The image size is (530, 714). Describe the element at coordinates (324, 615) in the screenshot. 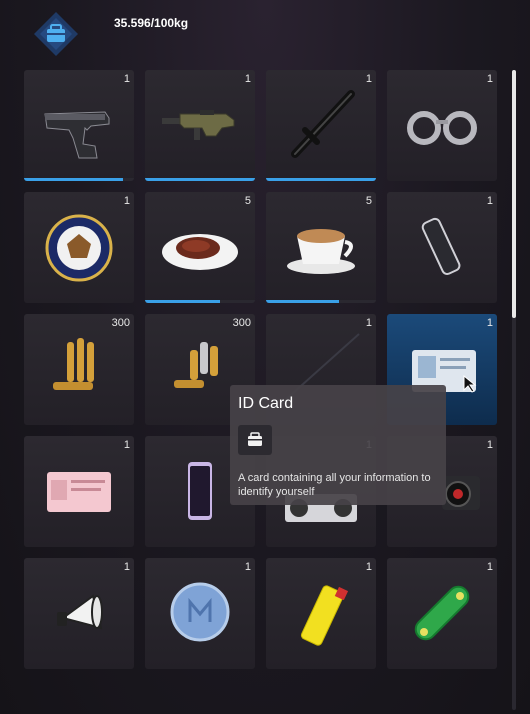

I see `lighter-icon` at that location.